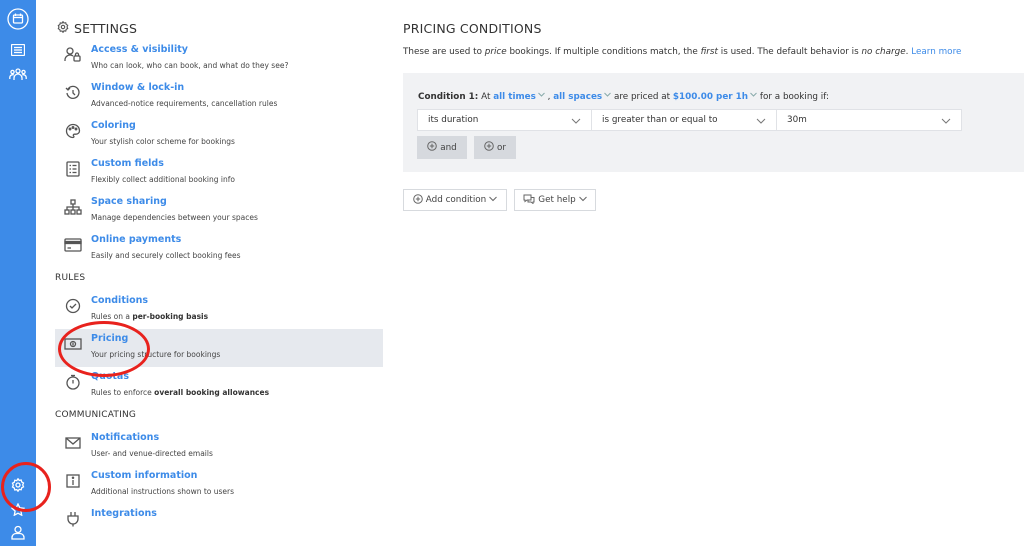 The height and width of the screenshot is (546, 1024). I want to click on get-help-button: Get help, so click(555, 200).